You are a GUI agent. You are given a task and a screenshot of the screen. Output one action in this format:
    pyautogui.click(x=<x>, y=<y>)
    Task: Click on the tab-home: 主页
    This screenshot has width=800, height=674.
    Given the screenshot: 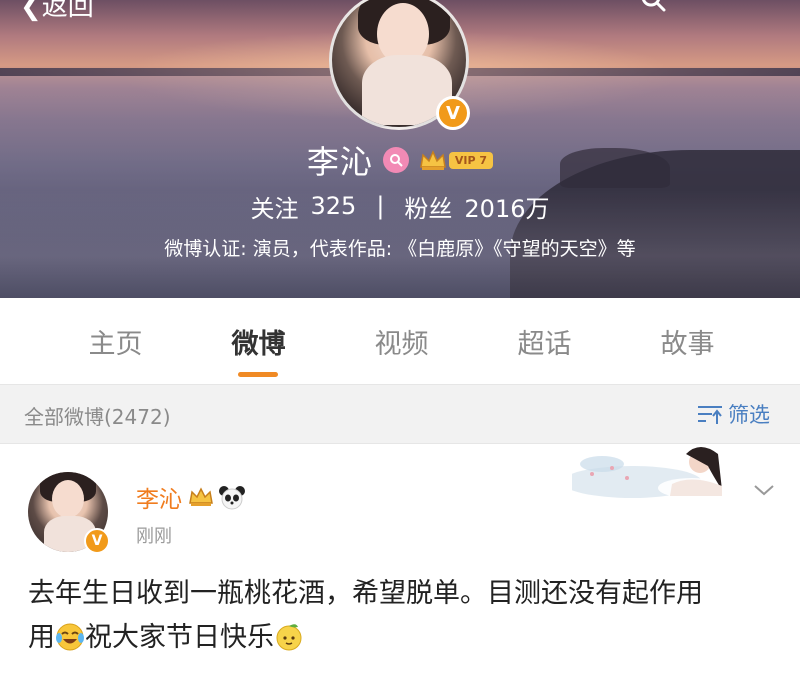 What is the action you would take?
    pyautogui.click(x=115, y=341)
    